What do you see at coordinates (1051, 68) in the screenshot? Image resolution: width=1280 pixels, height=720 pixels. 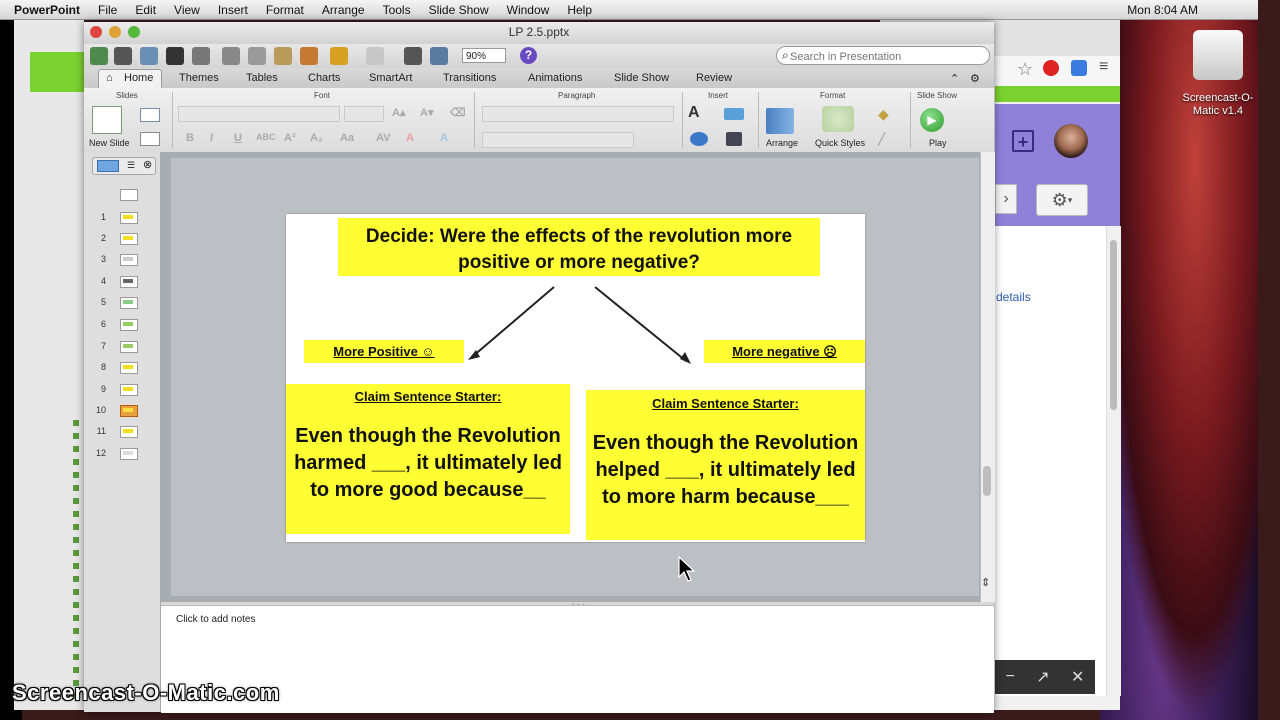 I see `extension-icon` at bounding box center [1051, 68].